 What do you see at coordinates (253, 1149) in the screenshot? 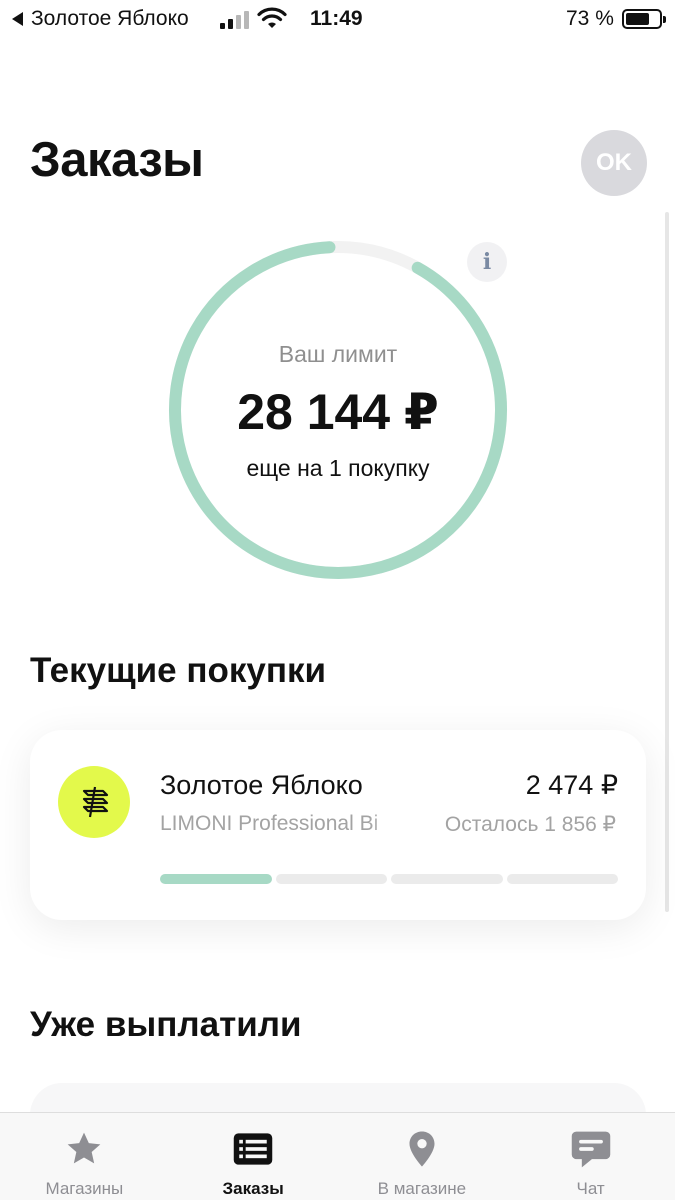
I see `orders-list-icon` at bounding box center [253, 1149].